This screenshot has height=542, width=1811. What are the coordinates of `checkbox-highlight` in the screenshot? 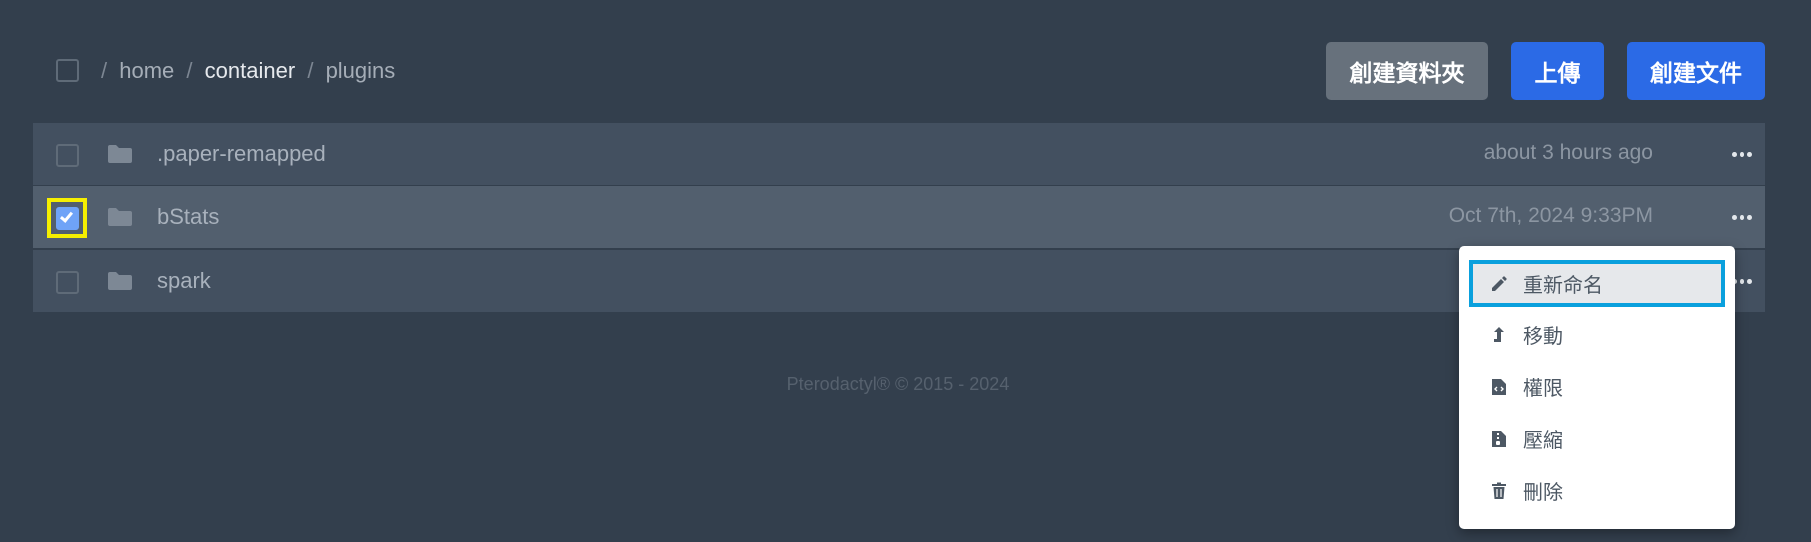 It's located at (67, 218).